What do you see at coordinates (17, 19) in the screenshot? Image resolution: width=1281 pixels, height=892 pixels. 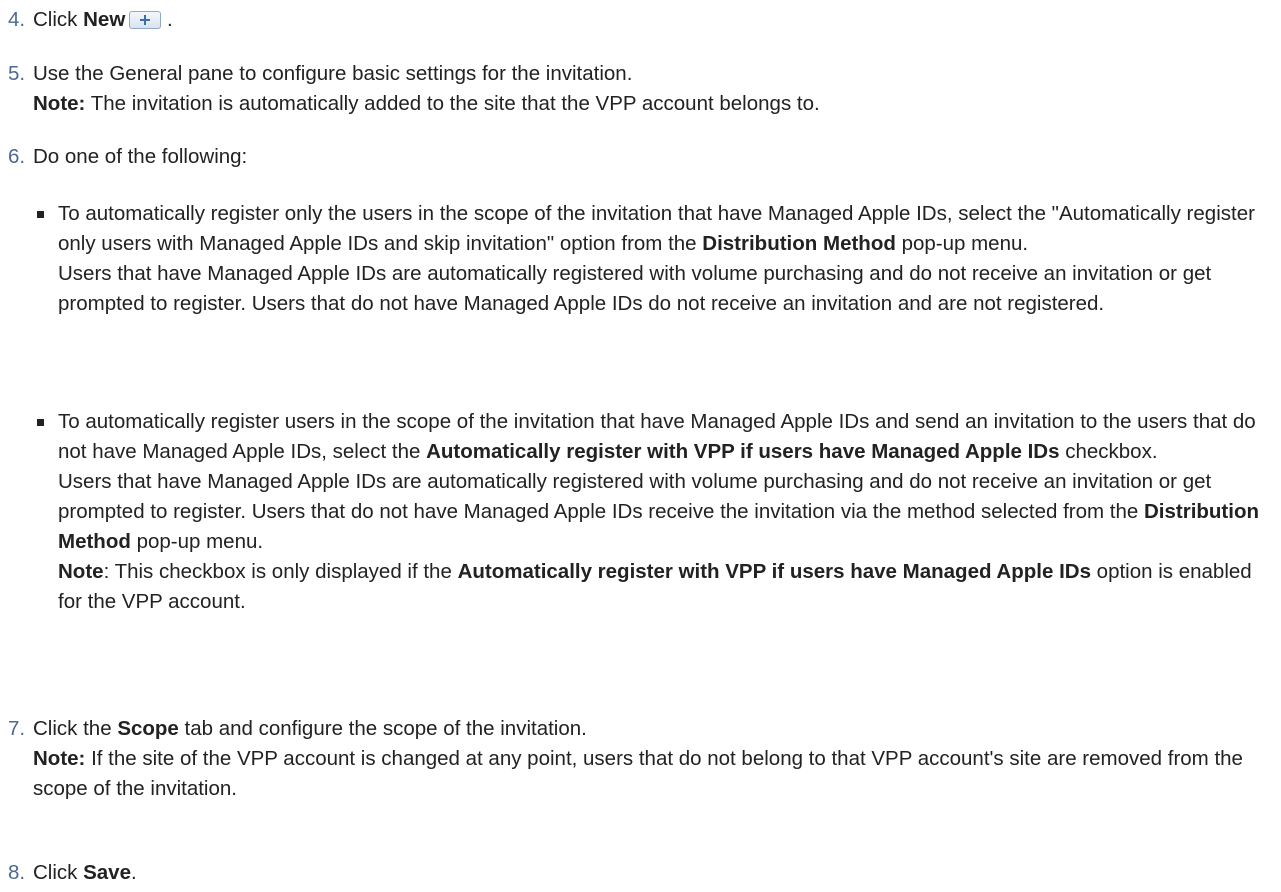 I see `step-number: 4.` at bounding box center [17, 19].